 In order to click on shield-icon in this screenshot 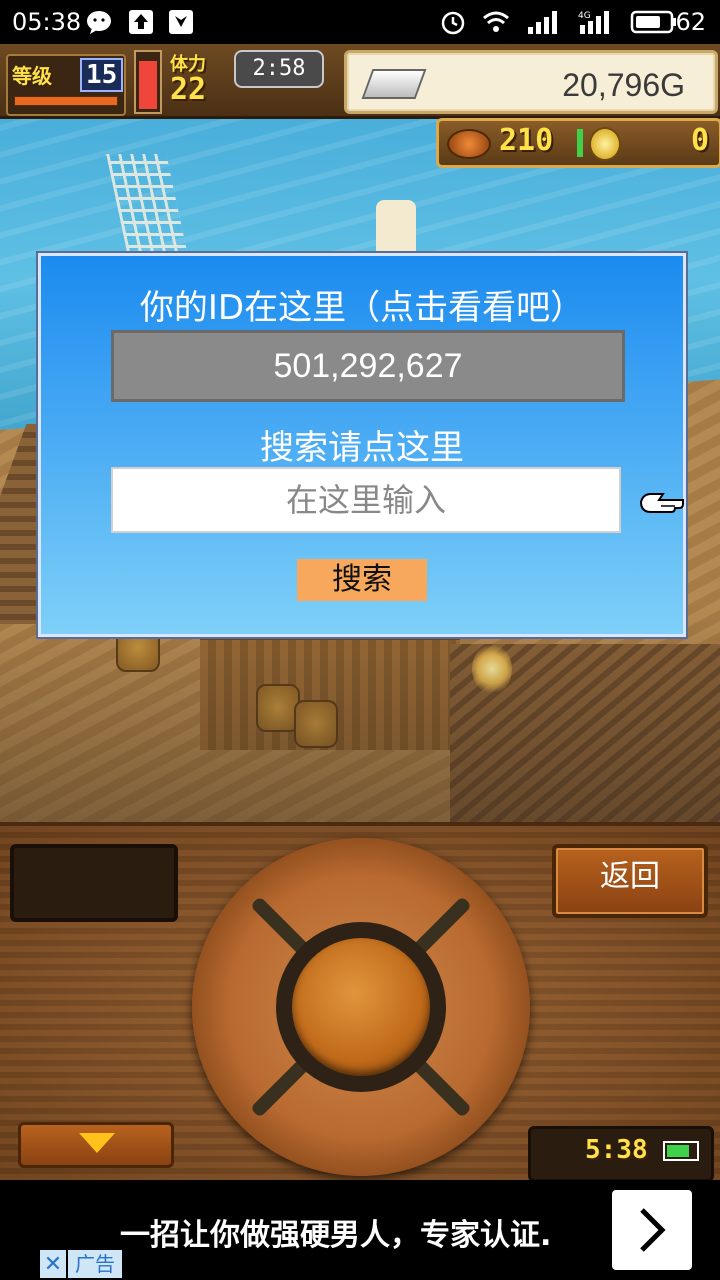, I will do `click(181, 22)`.